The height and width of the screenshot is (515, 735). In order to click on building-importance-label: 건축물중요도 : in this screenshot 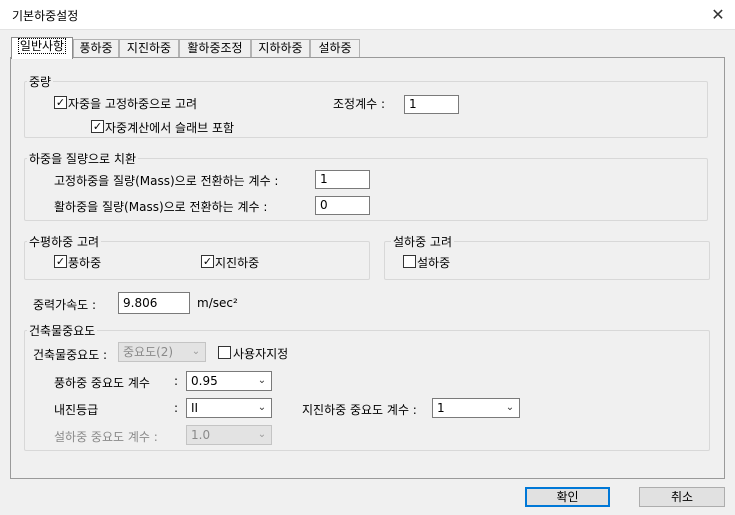, I will do `click(70, 355)`.